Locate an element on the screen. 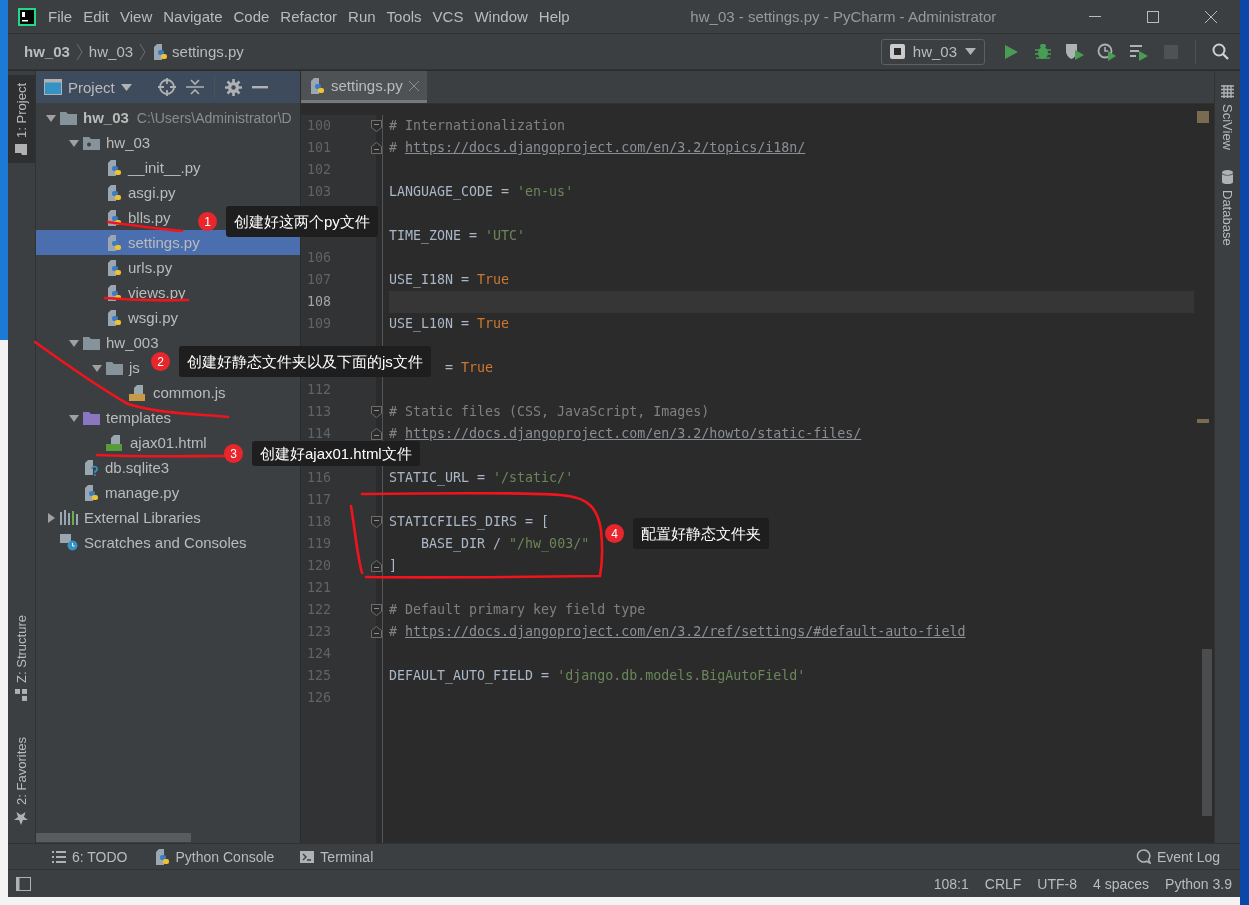  annotation-tooltip: 创建好ajax01.html文件 is located at coordinates (336, 453).